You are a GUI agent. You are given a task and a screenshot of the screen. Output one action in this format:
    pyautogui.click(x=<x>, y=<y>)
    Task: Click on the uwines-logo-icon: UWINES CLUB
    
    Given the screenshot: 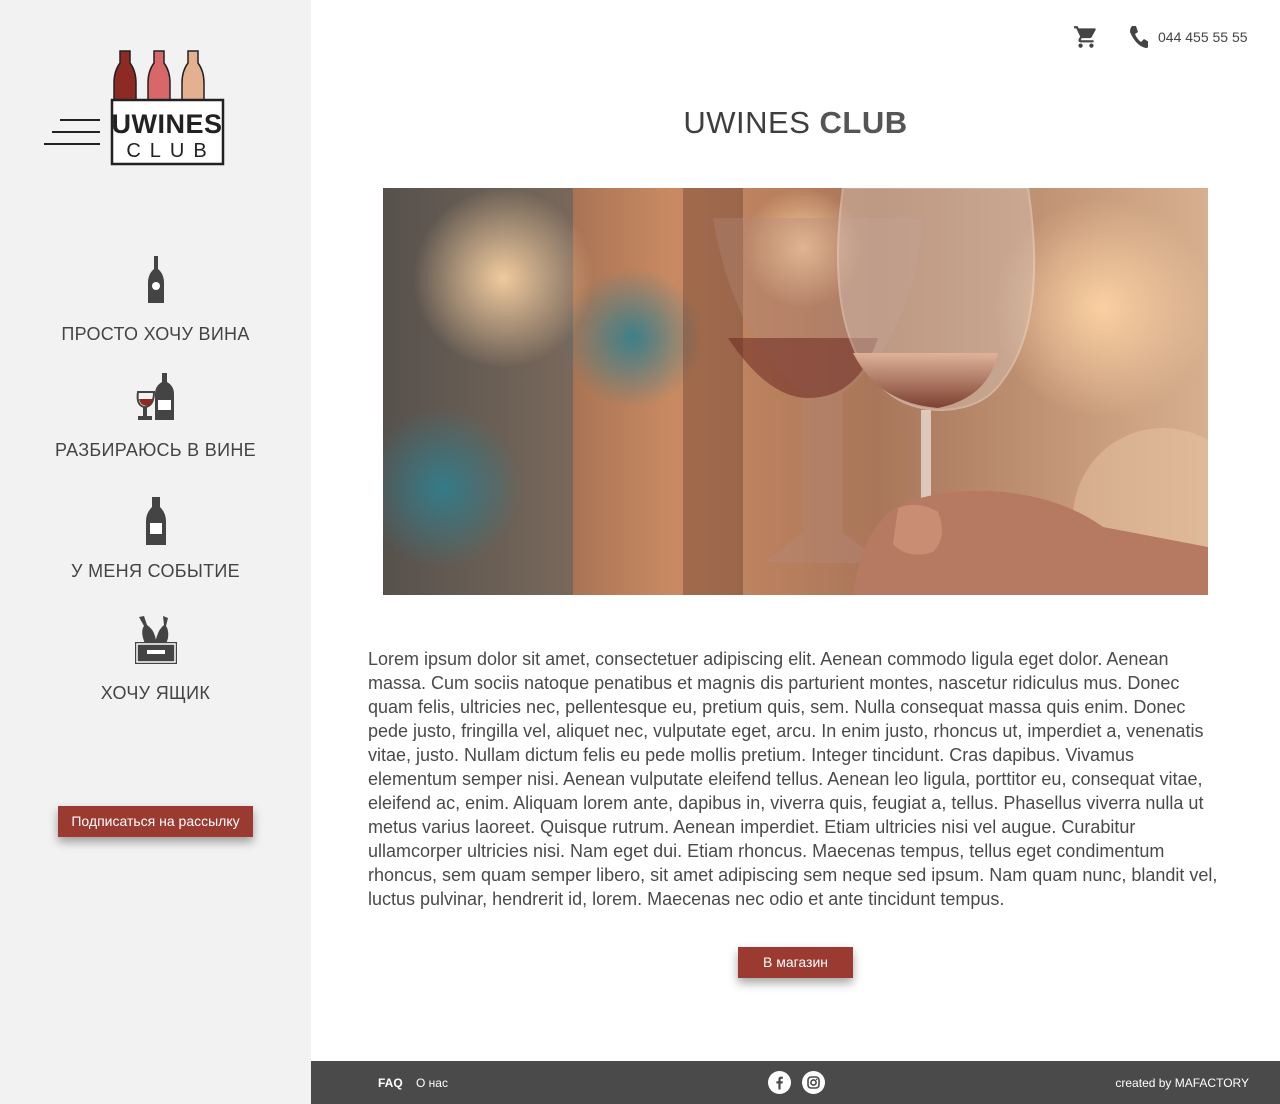 What is the action you would take?
    pyautogui.click(x=134, y=108)
    